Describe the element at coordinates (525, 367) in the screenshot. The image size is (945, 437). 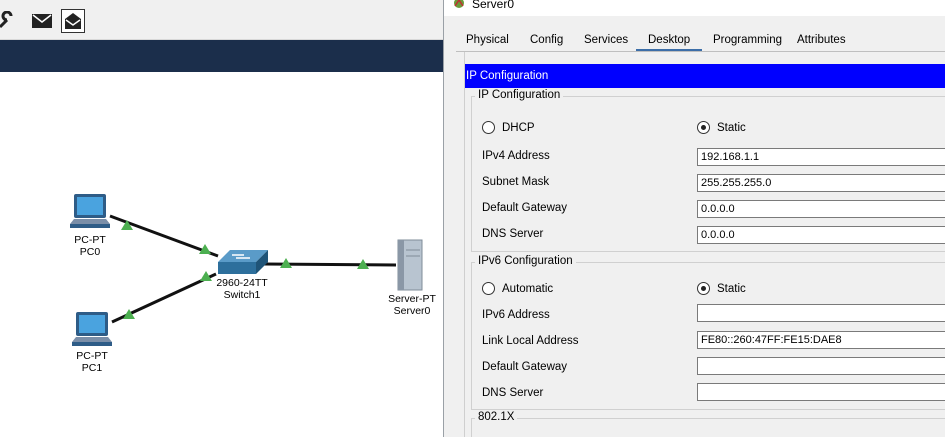
I see `ipv6-default-gateway-label: Default Gateway` at that location.